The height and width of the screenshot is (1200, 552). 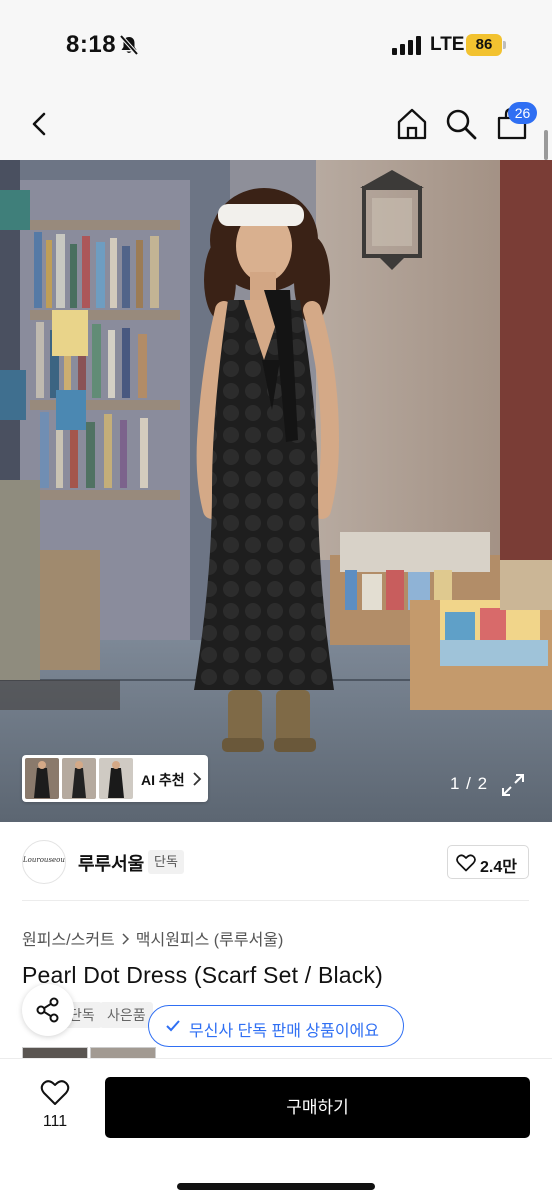 What do you see at coordinates (129, 45) in the screenshot?
I see `bell-off-icon` at bounding box center [129, 45].